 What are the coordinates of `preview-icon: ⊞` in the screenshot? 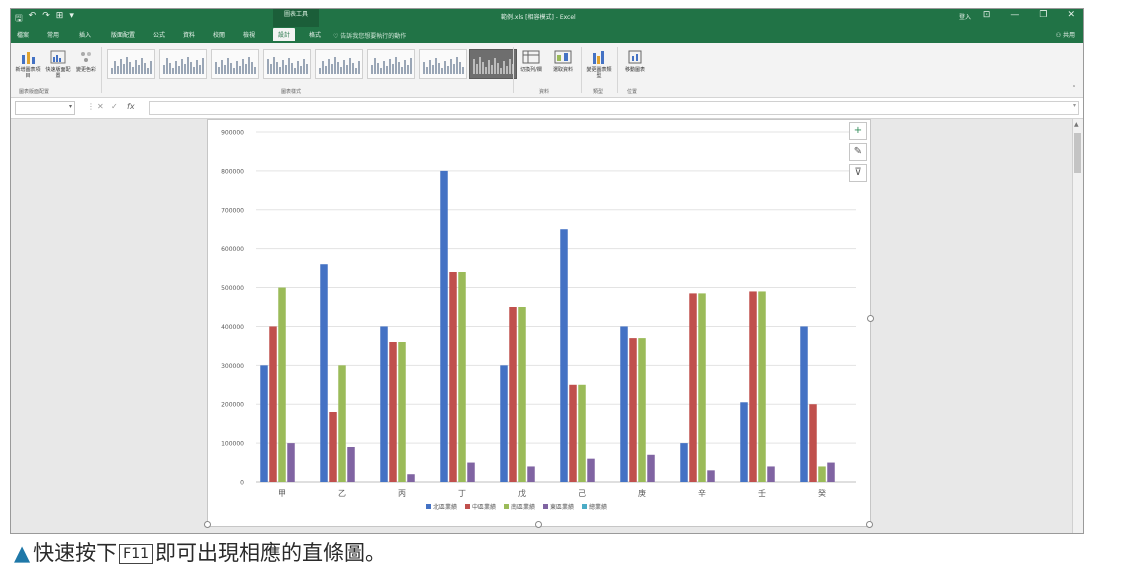 It's located at (60, 19).